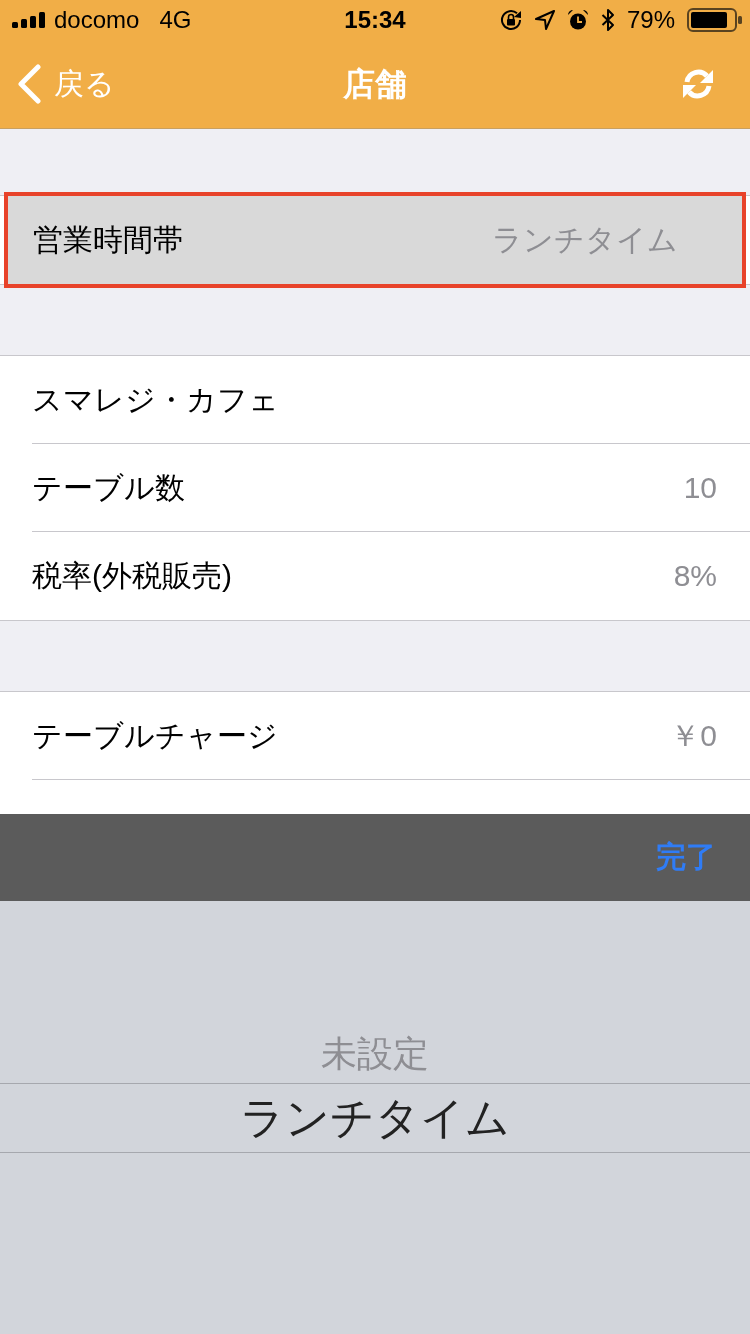 This screenshot has width=750, height=1334. What do you see at coordinates (510, 20) in the screenshot?
I see `rotation-lock-icon` at bounding box center [510, 20].